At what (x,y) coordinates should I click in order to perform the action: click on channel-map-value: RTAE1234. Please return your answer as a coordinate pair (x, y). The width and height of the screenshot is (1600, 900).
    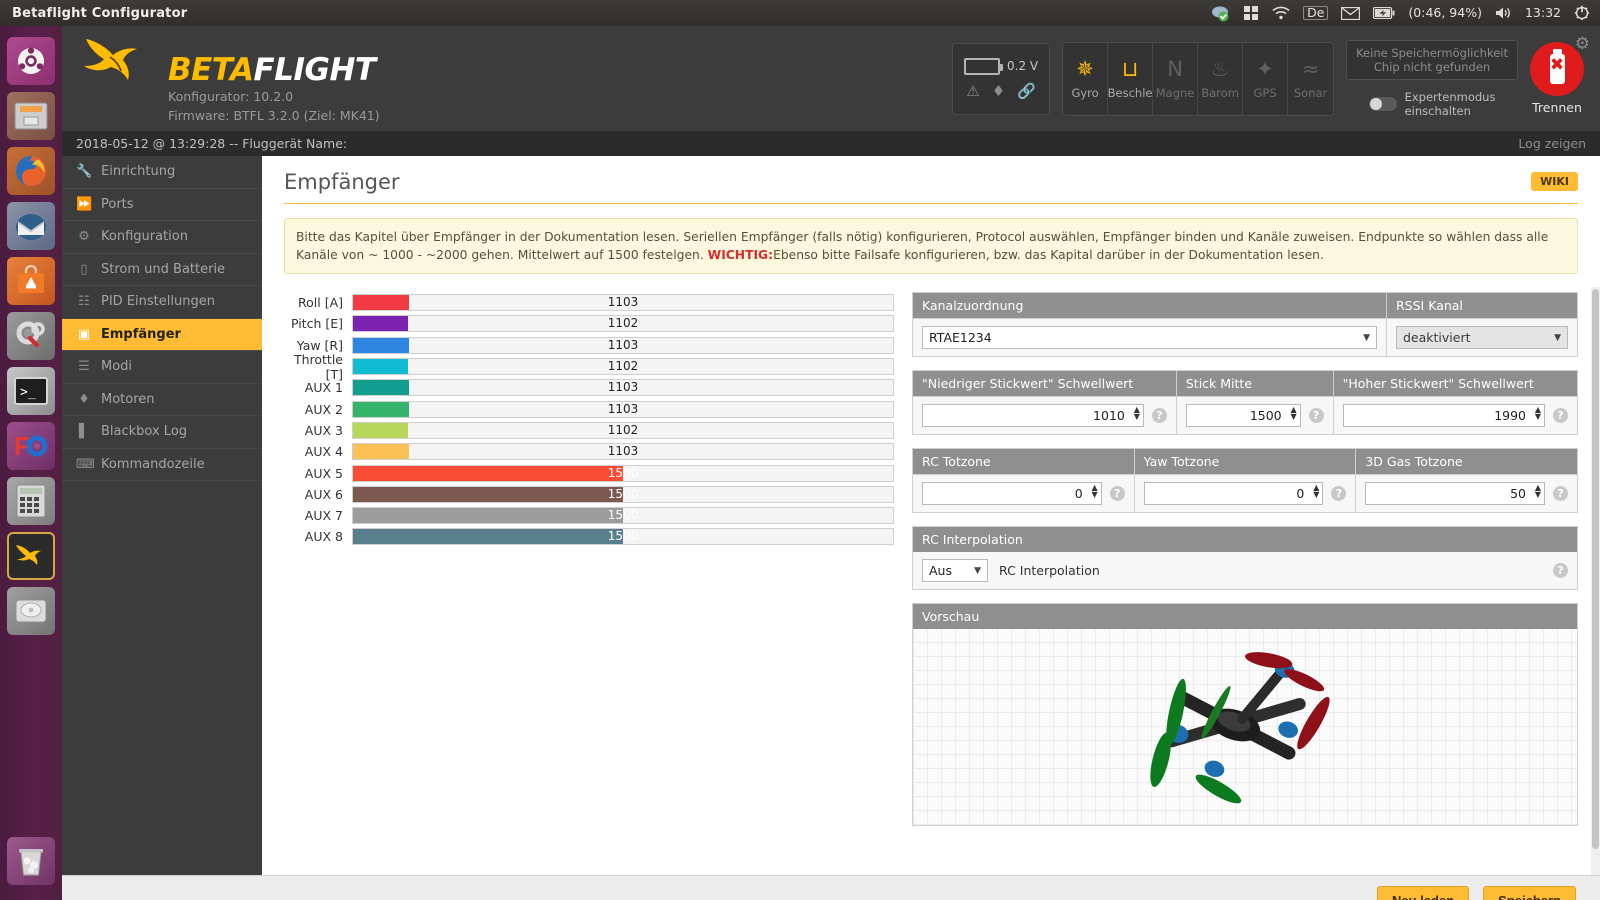
    Looking at the image, I should click on (960, 337).